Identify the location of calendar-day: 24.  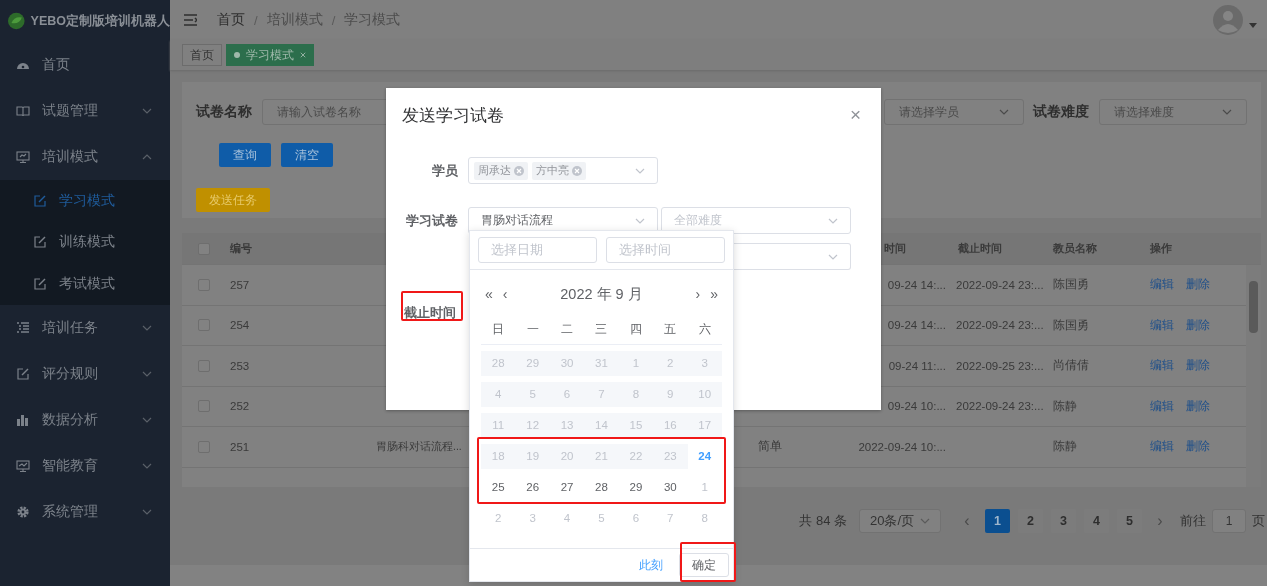
(704, 456).